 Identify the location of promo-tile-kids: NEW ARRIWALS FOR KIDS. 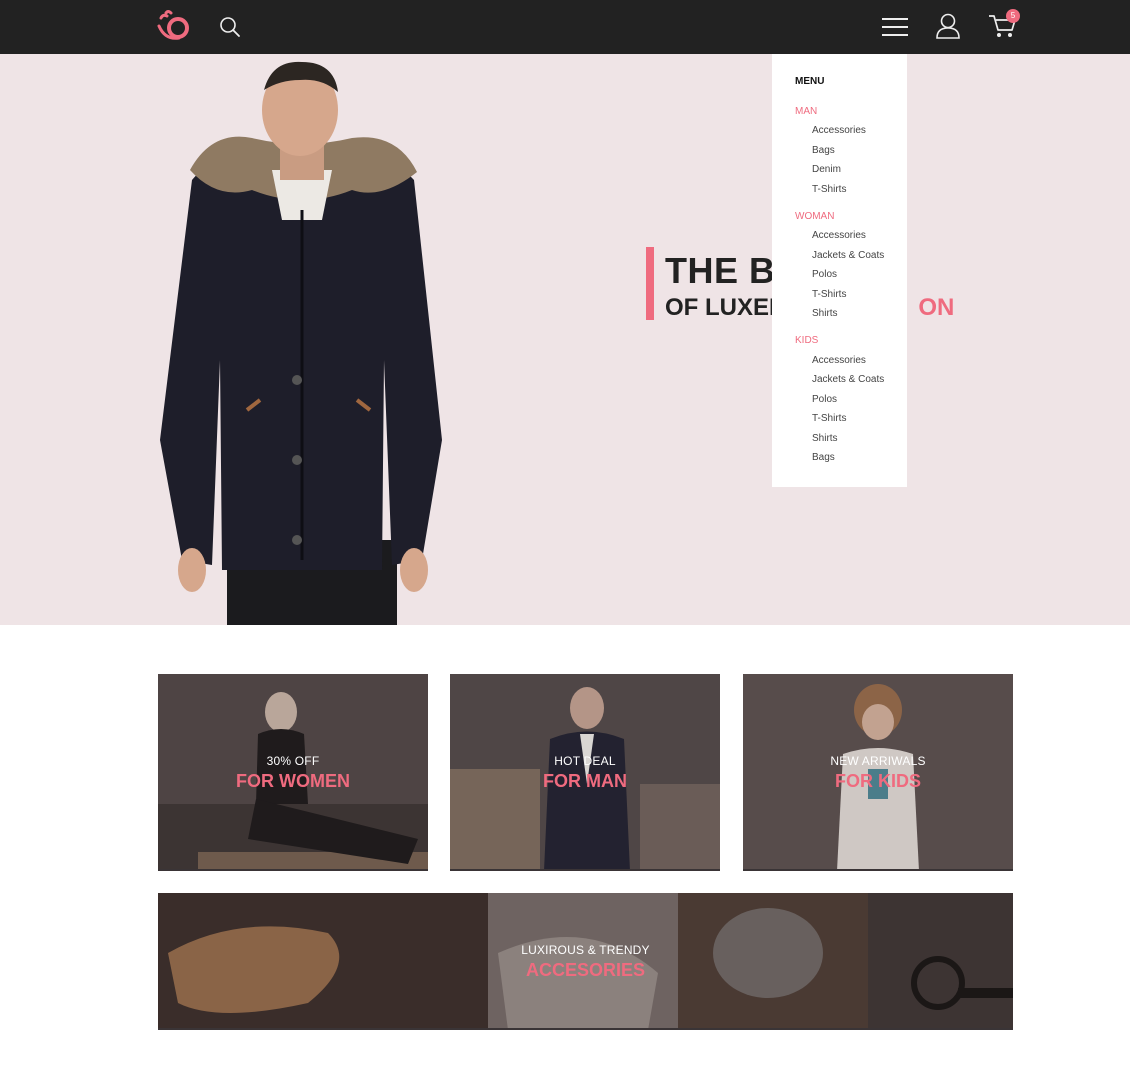
(878, 772).